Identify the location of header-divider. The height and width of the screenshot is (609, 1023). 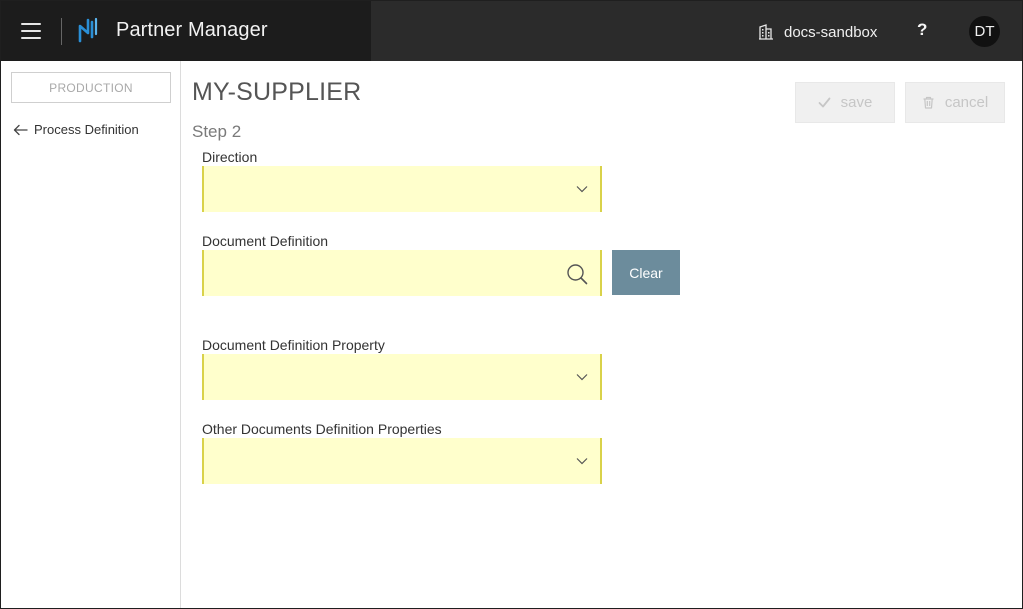
(61, 31).